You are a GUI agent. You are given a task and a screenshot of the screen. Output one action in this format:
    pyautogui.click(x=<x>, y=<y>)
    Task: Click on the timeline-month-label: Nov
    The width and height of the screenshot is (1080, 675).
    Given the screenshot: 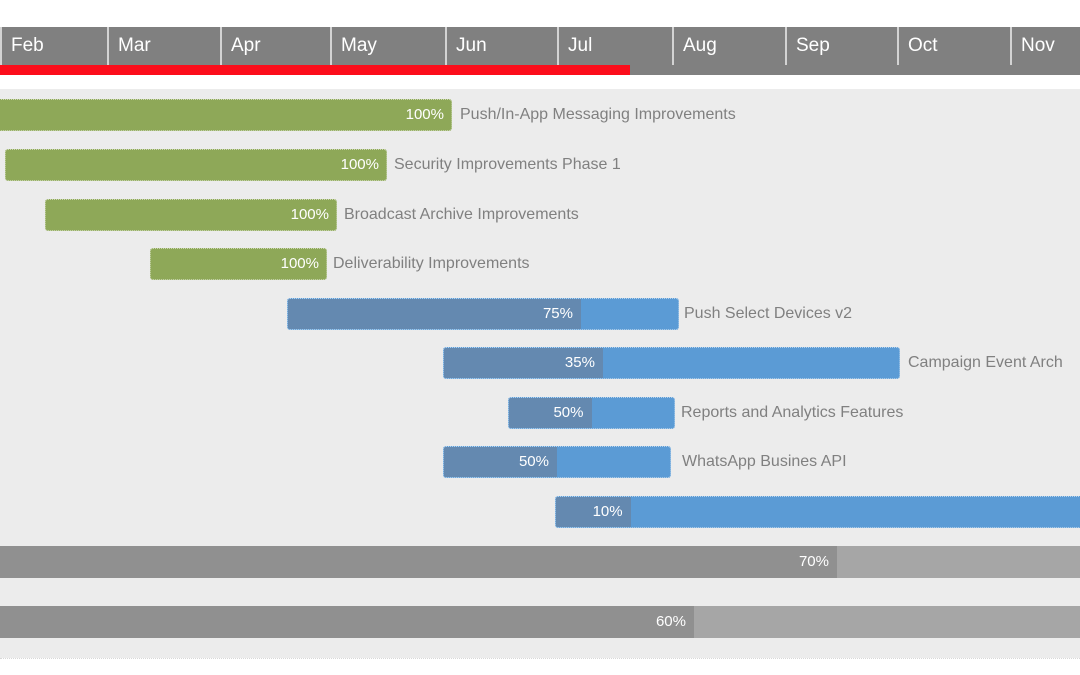 What is the action you would take?
    pyautogui.click(x=1038, y=45)
    